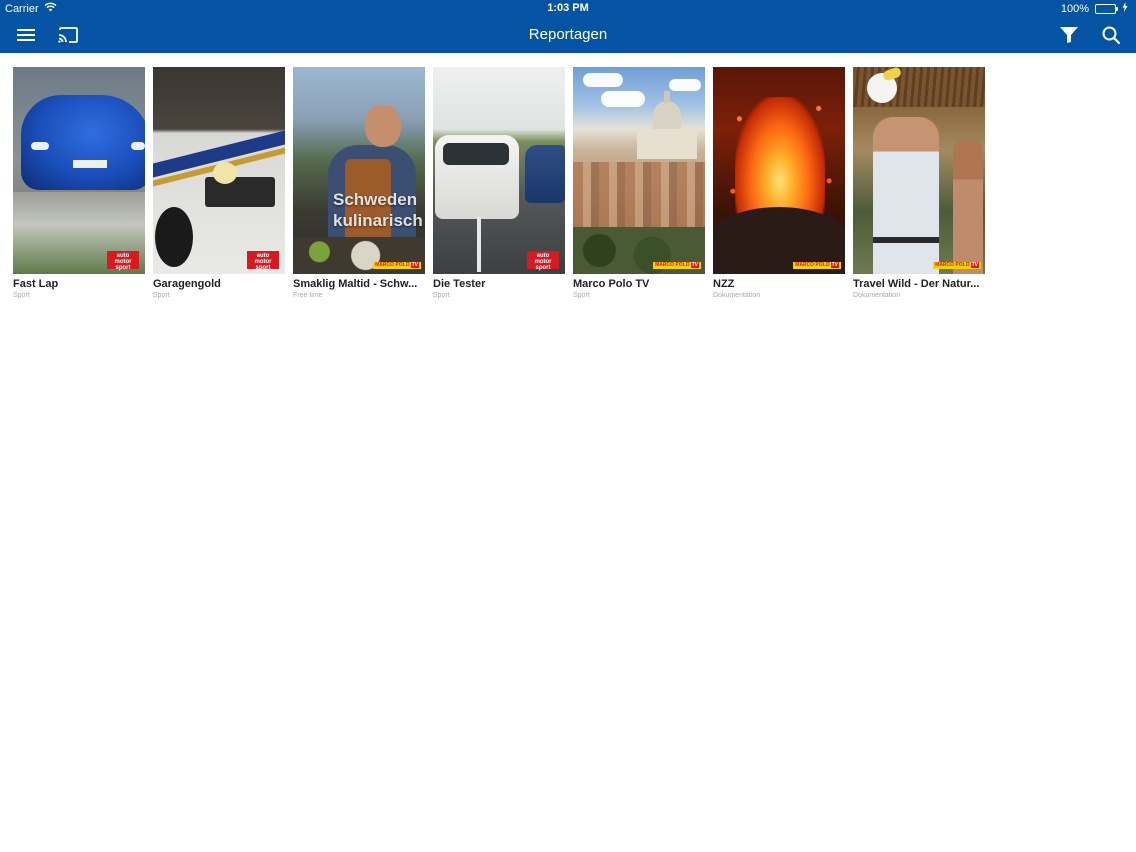 This screenshot has height=852, width=1136. I want to click on clock: 1:03 PM, so click(568, 8).